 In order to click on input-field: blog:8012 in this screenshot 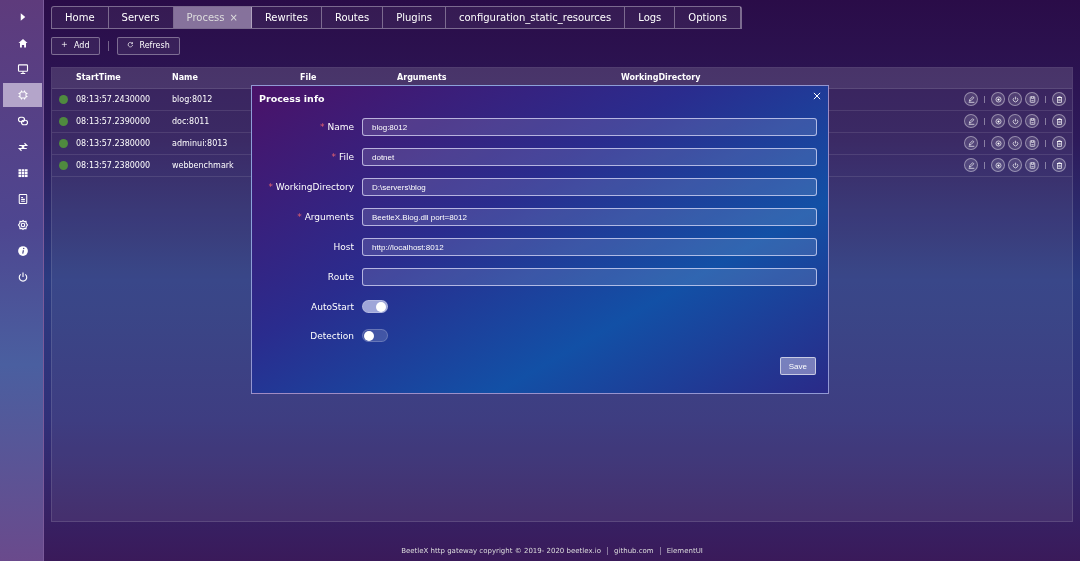, I will do `click(589, 127)`.